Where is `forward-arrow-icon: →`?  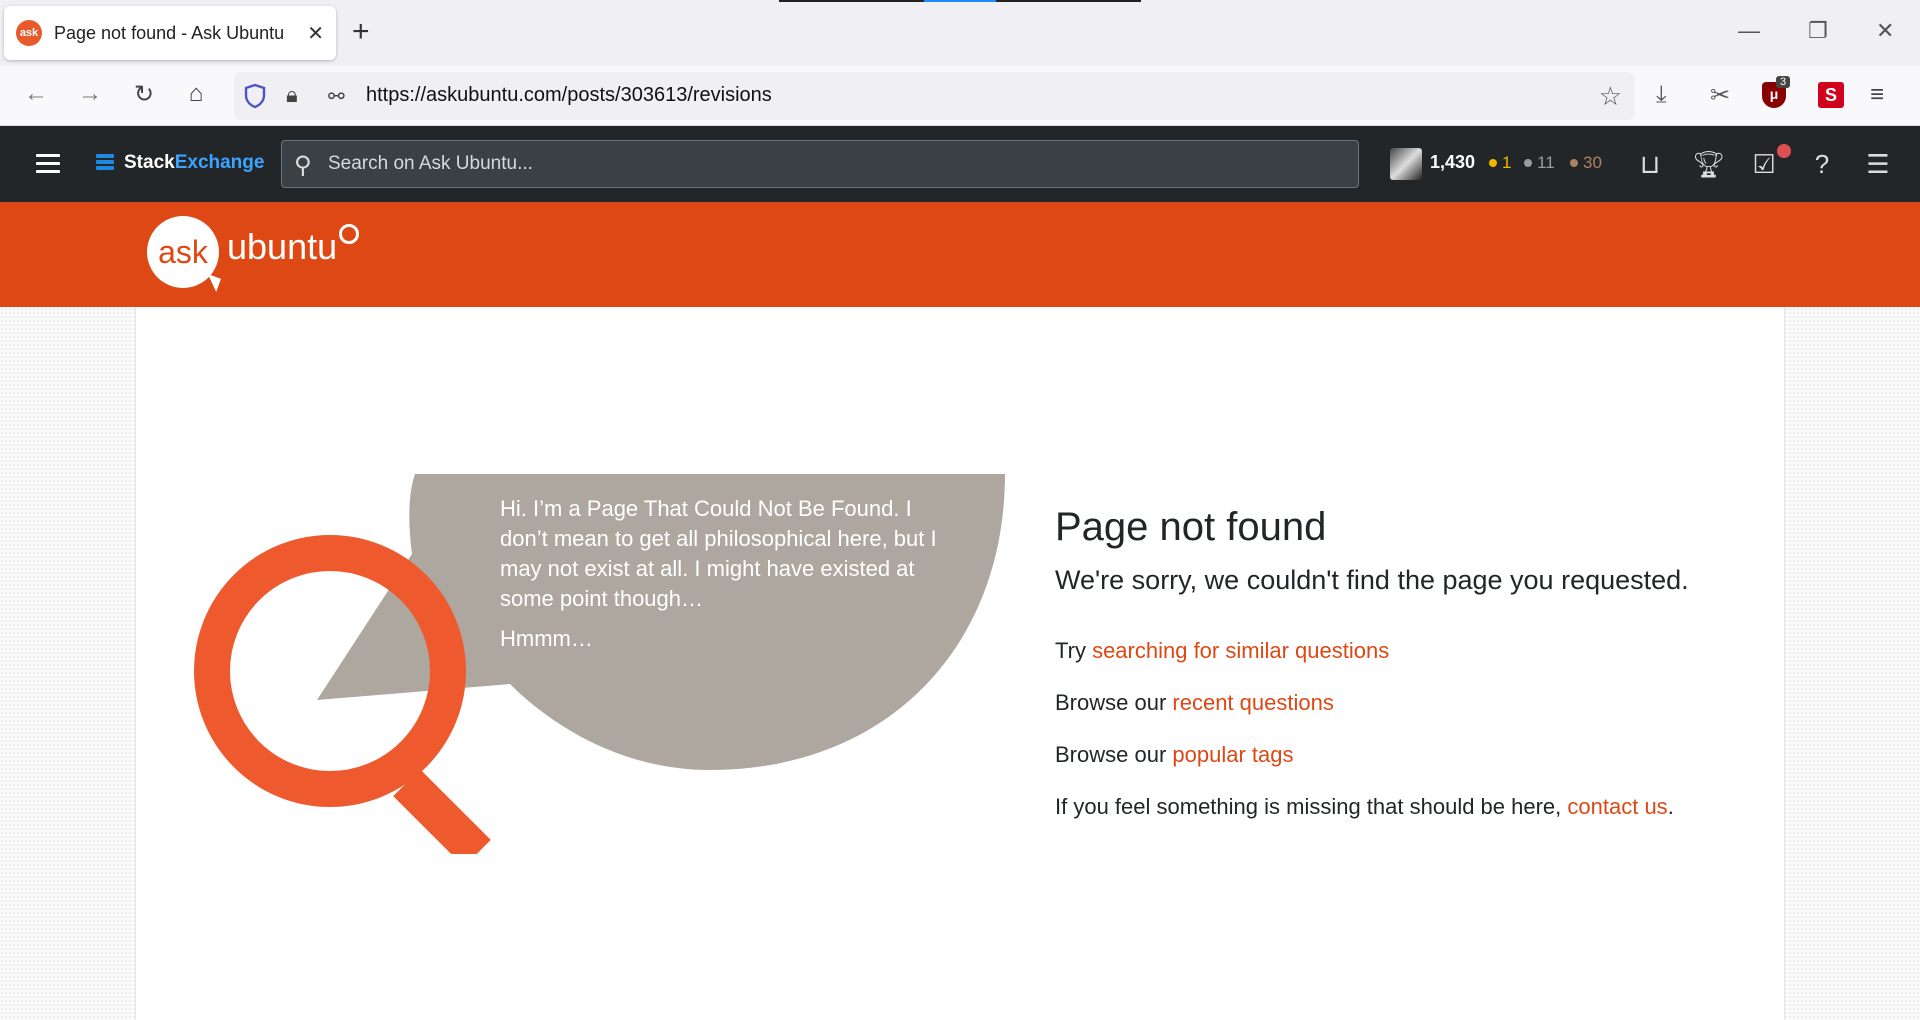
forward-arrow-icon: → is located at coordinates (90, 94).